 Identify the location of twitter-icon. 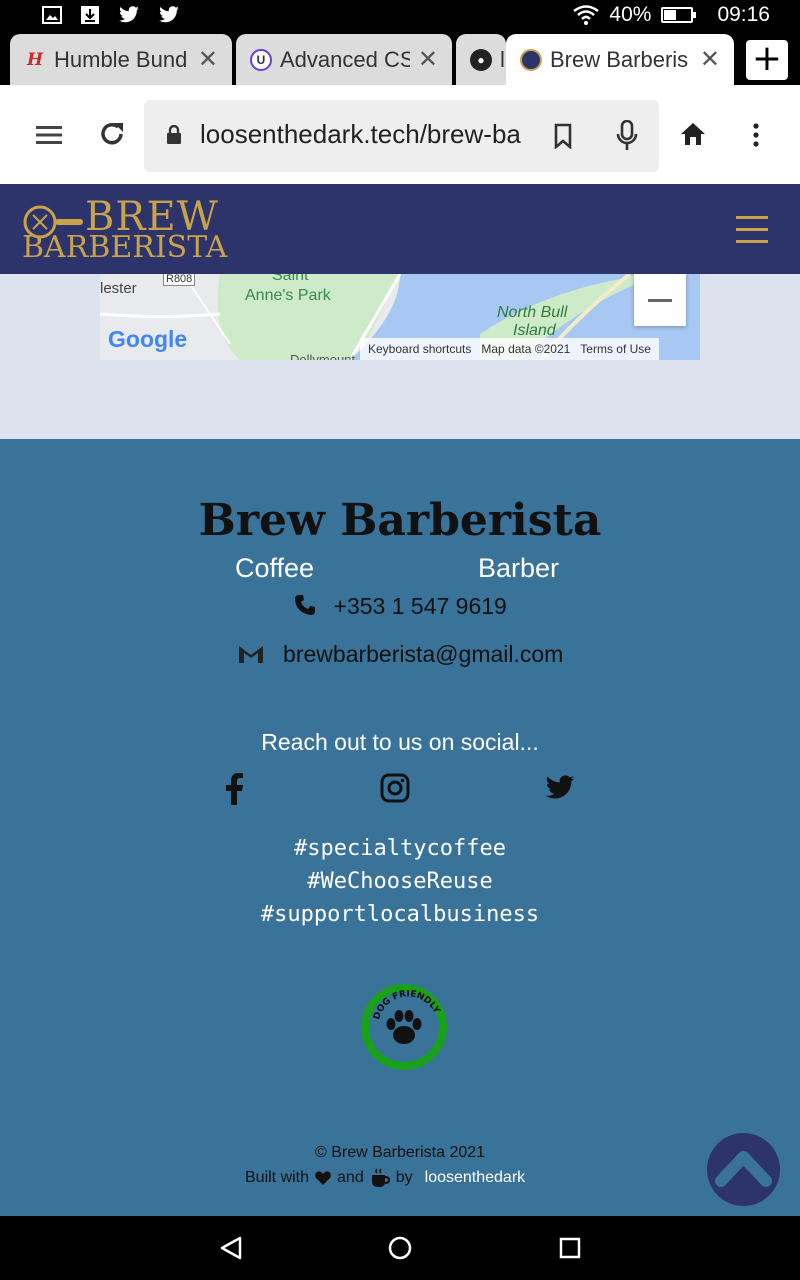
(560, 788).